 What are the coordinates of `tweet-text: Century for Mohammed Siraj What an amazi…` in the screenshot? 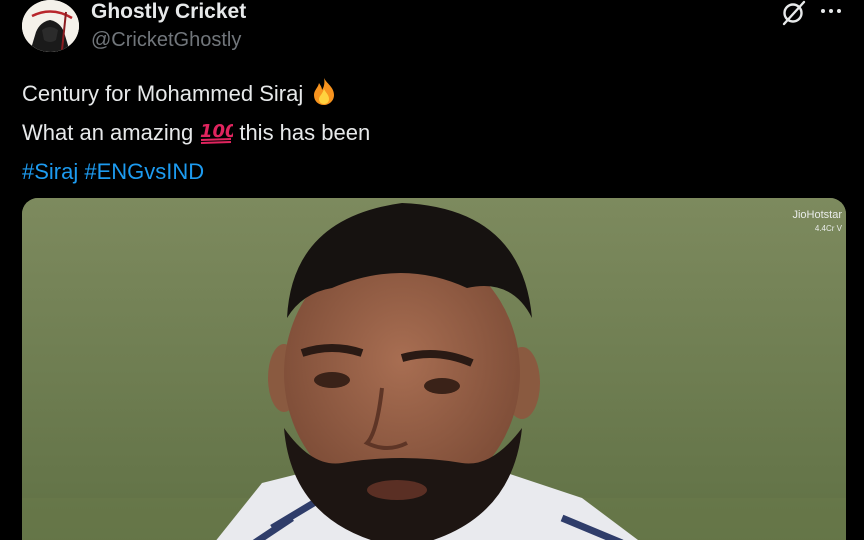 It's located at (196, 132).